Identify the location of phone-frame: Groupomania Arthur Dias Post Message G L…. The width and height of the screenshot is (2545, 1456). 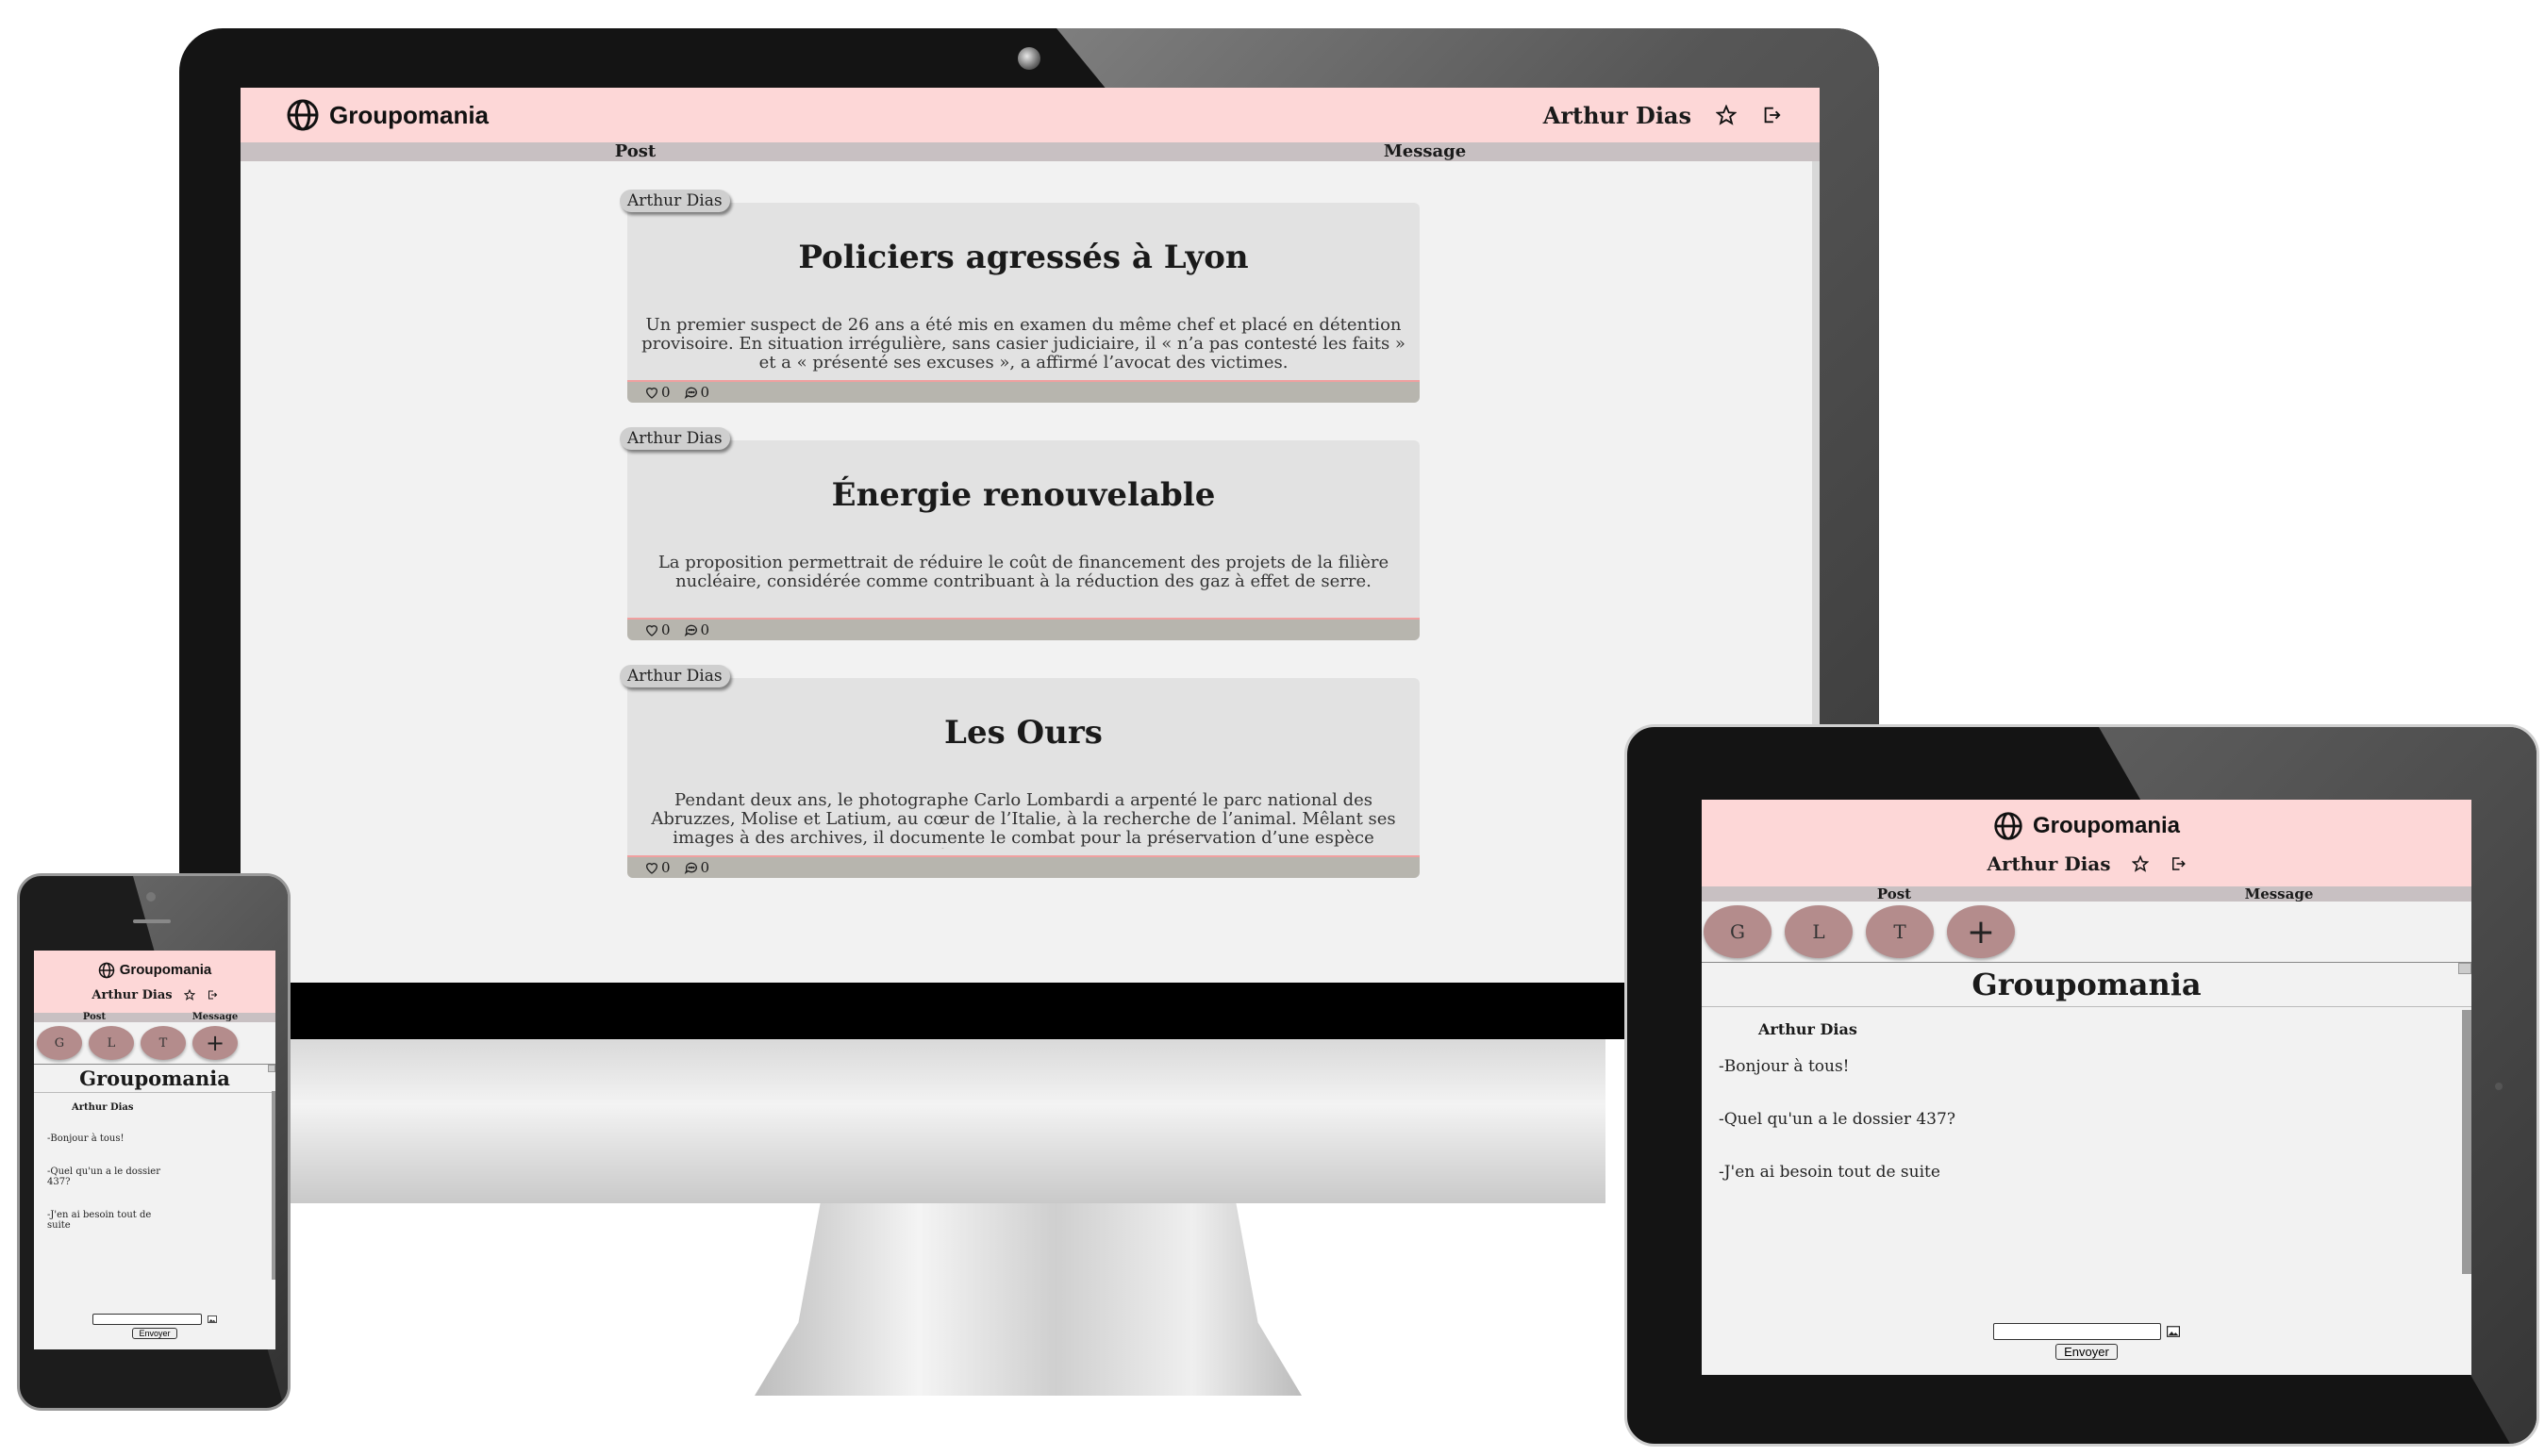
(154, 1142).